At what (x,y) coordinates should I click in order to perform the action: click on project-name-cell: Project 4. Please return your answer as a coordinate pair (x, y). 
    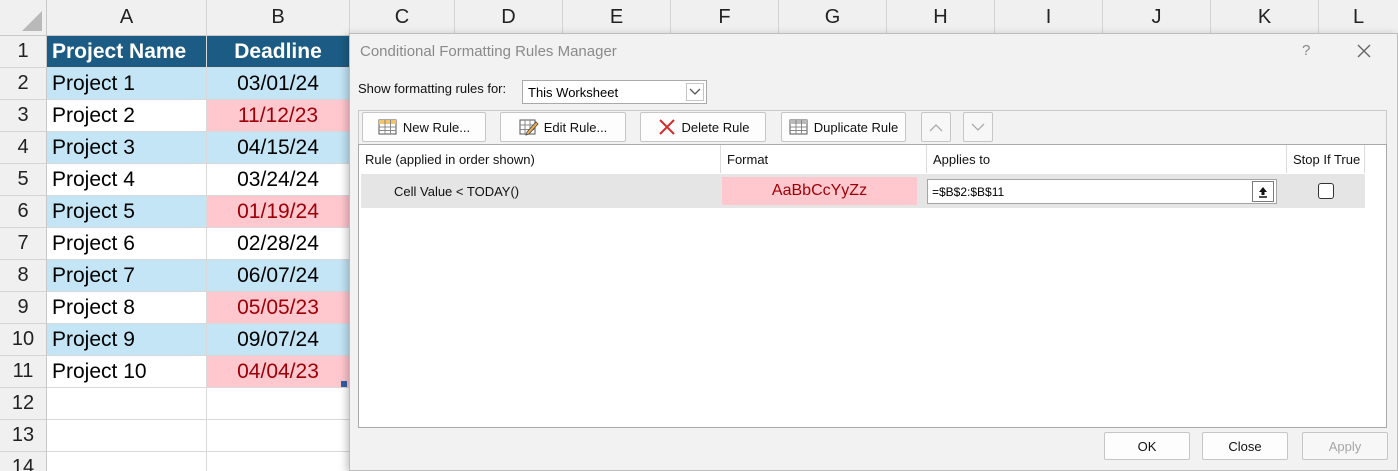
    Looking at the image, I should click on (127, 180).